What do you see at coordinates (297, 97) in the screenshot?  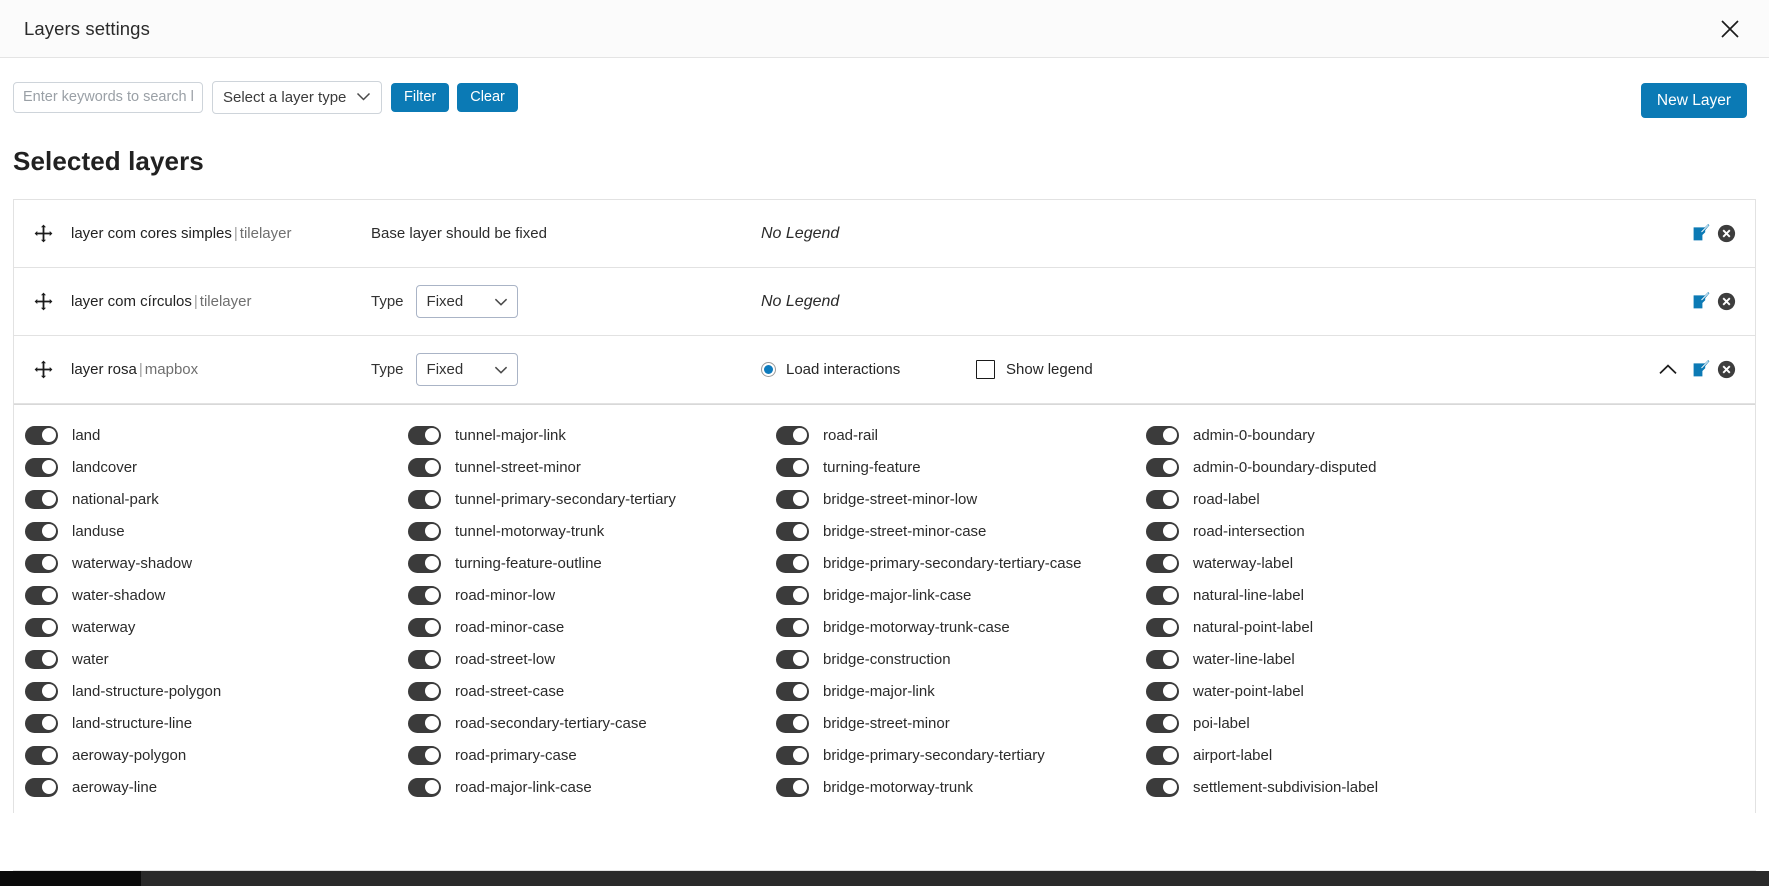 I see `layer-type-select: Select a layer type` at bounding box center [297, 97].